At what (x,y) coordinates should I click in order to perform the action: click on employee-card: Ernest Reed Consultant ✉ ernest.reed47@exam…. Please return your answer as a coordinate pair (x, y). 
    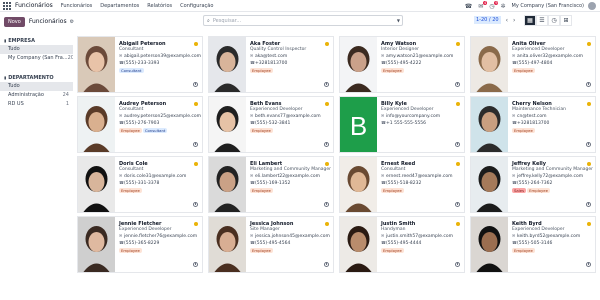
    Looking at the image, I should click on (402, 184).